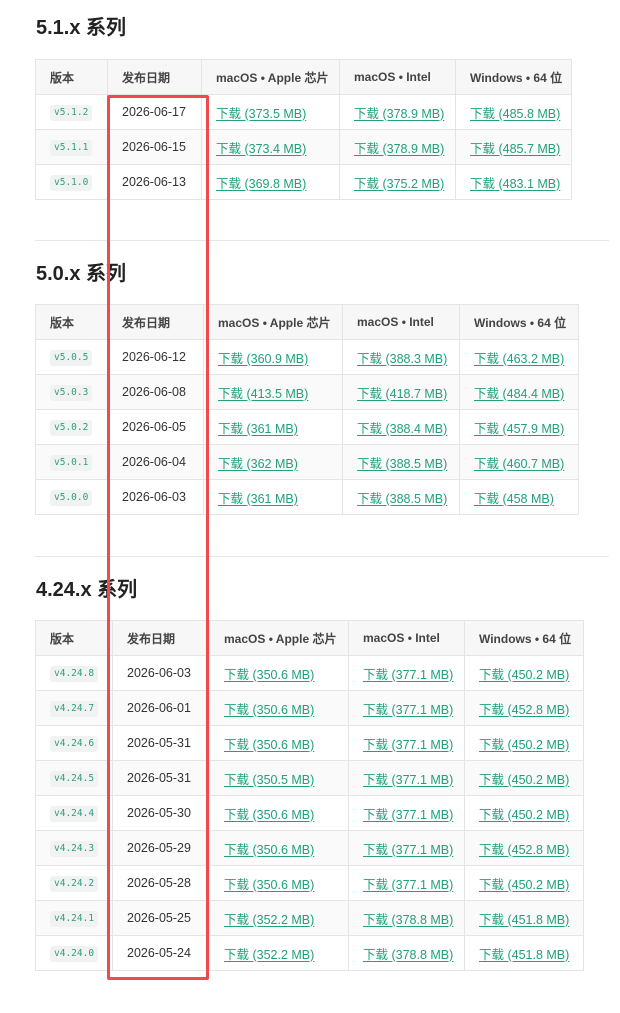  What do you see at coordinates (161, 743) in the screenshot?
I see `release-date: 2026-05-31` at bounding box center [161, 743].